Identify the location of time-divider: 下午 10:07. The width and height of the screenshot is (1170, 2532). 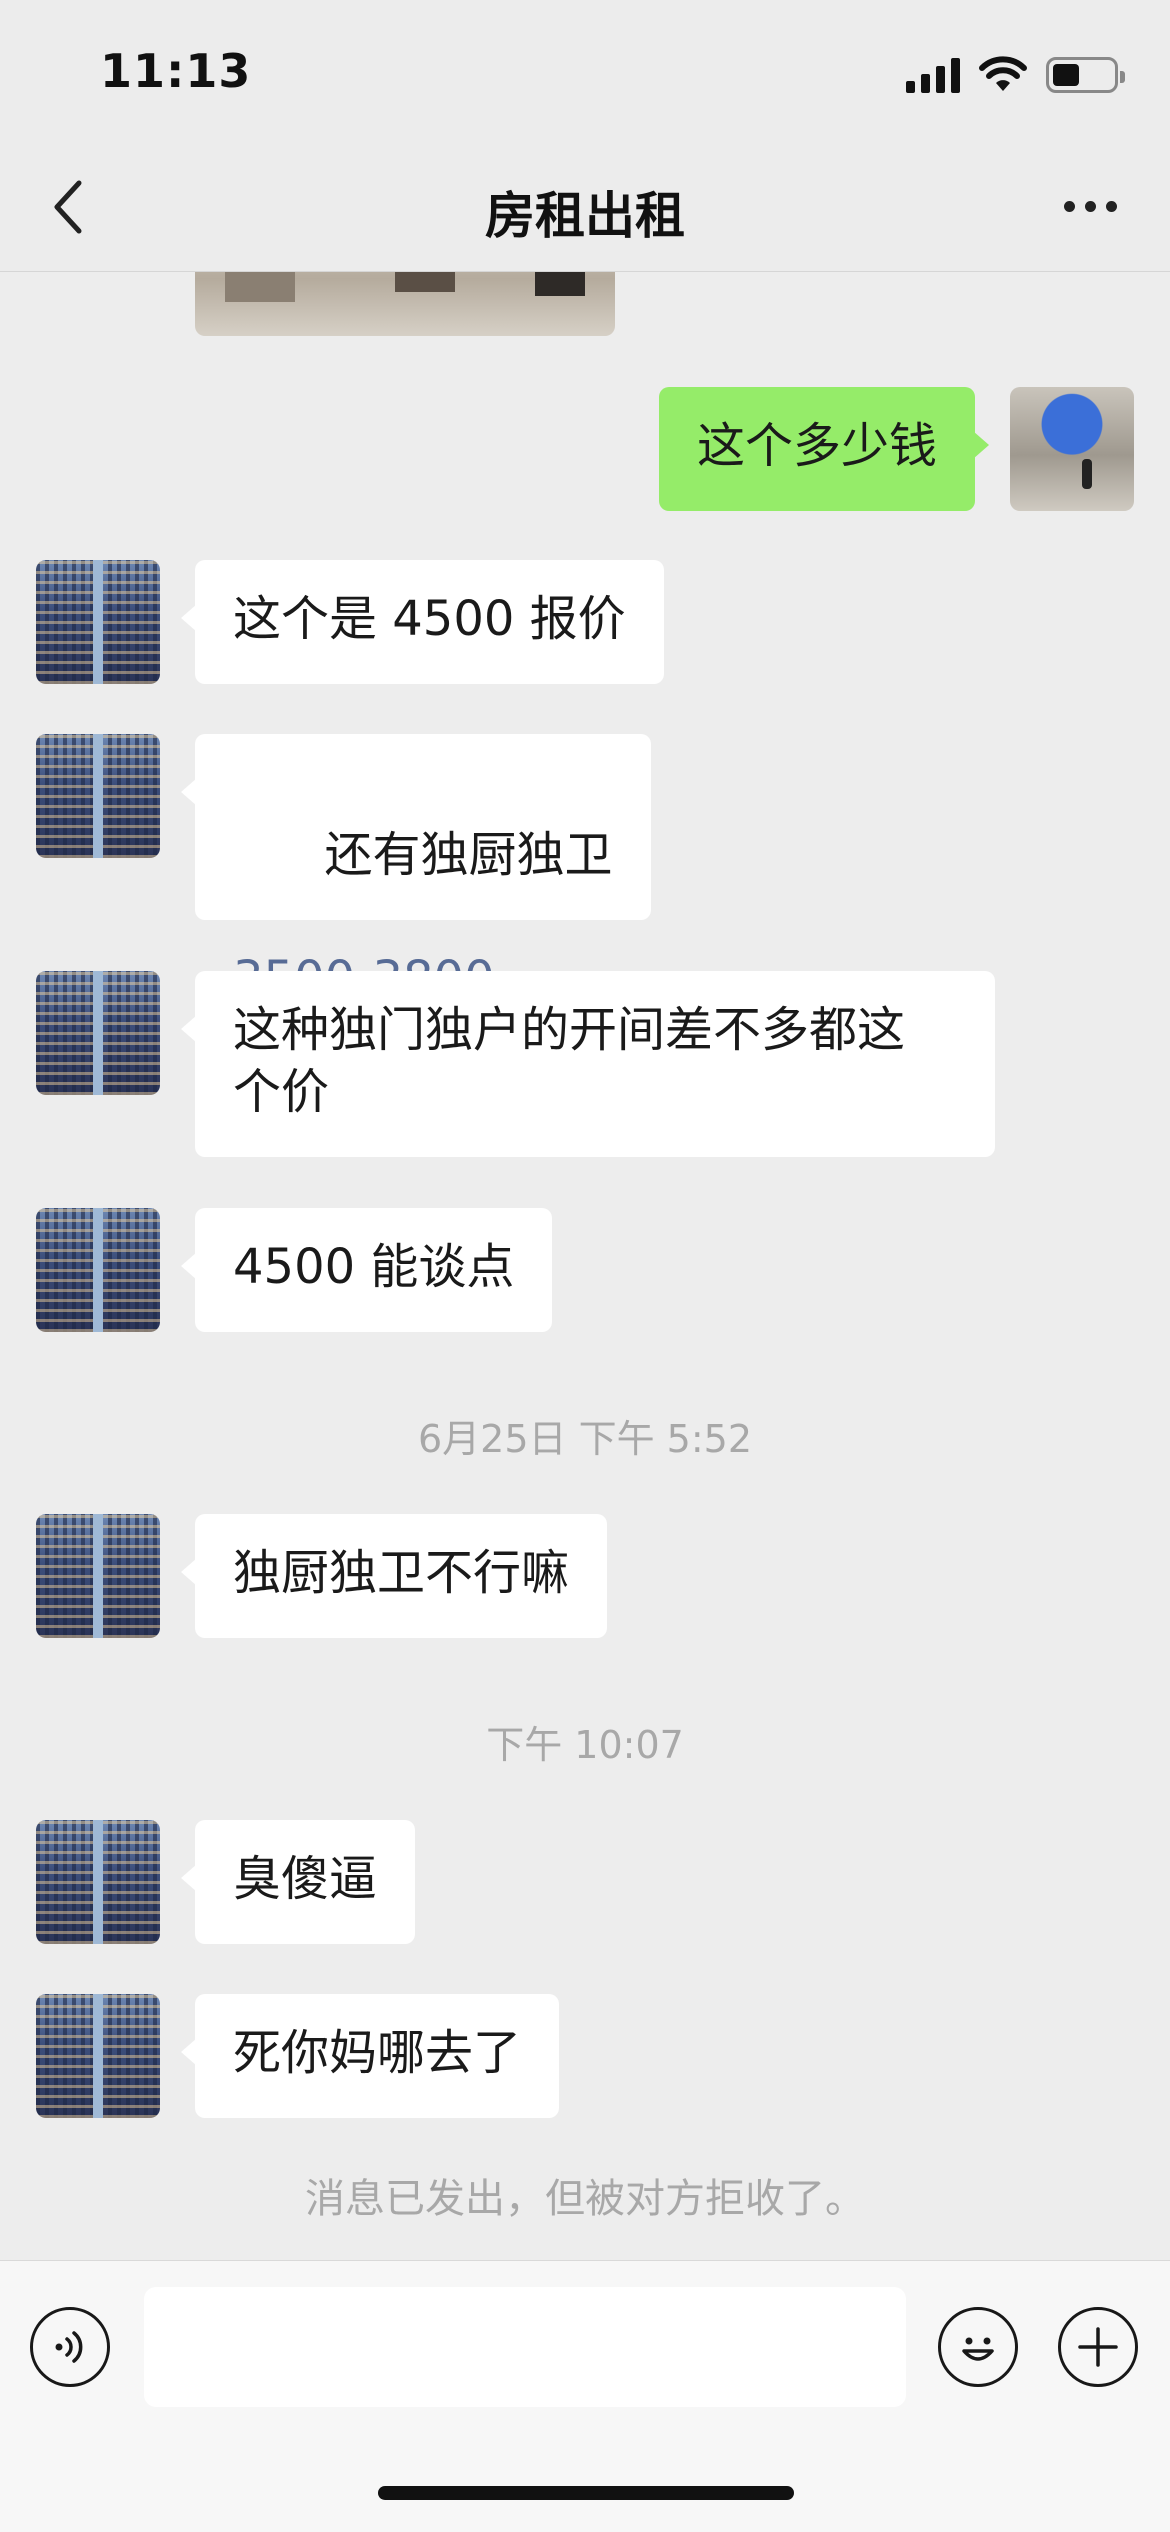
(585, 1745).